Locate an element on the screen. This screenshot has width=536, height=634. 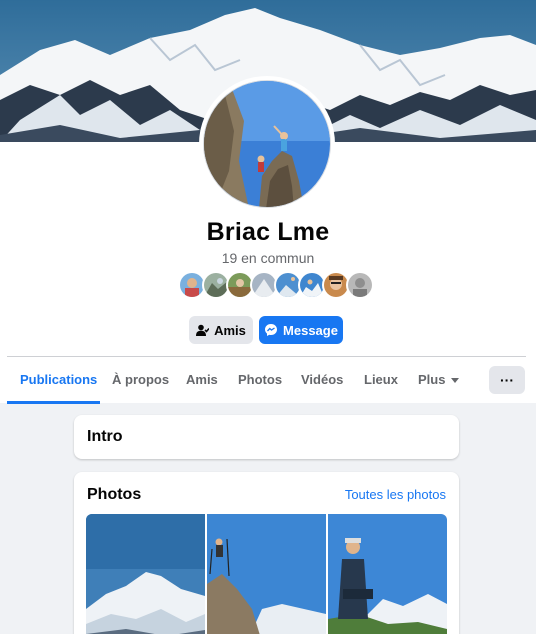
profile-picture is located at coordinates (267, 144).